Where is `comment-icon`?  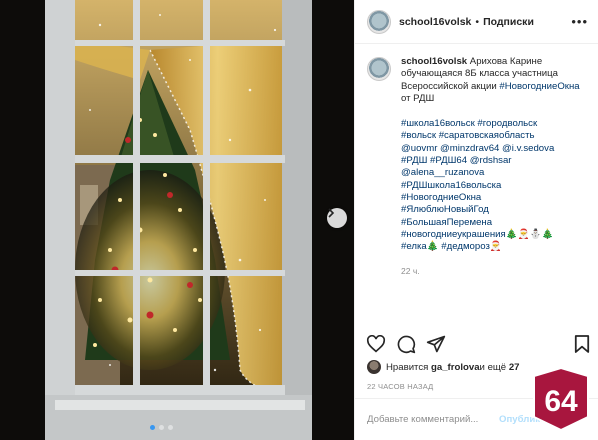
comment-icon is located at coordinates (406, 344).